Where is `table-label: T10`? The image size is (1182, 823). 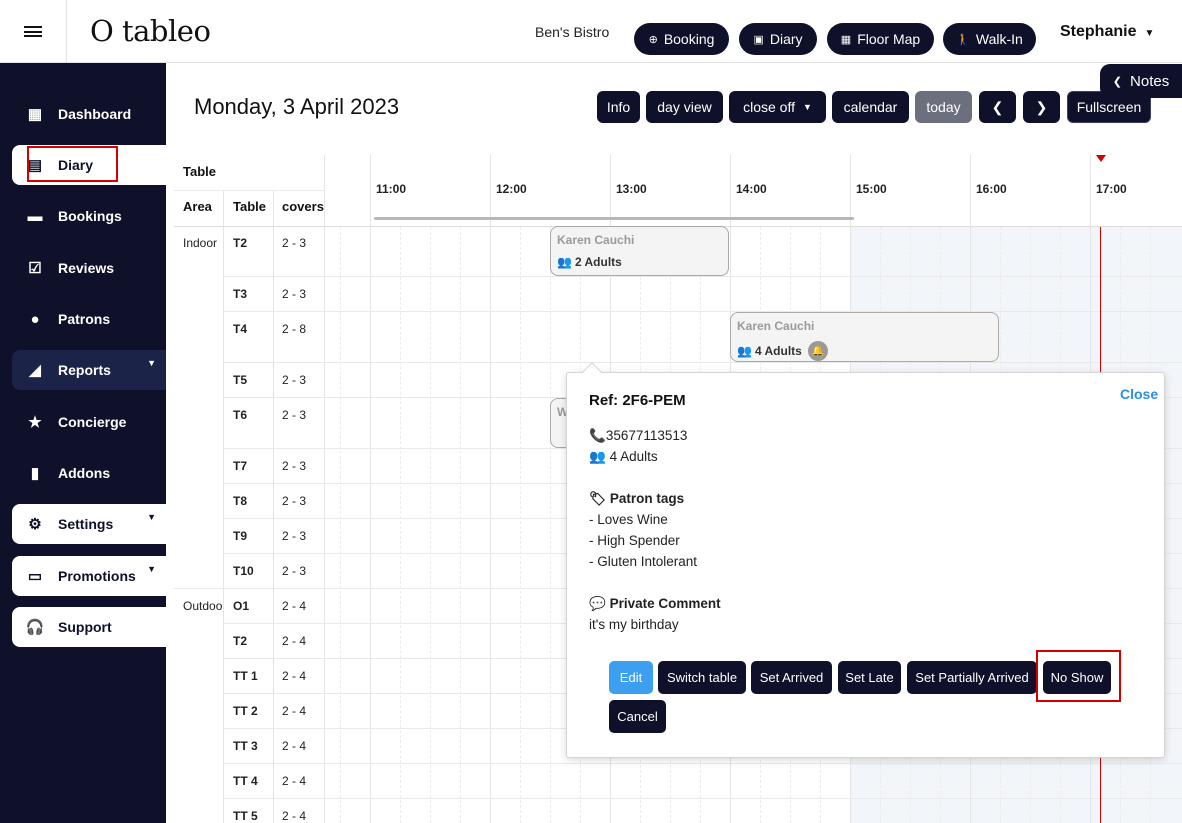
table-label: T10 is located at coordinates (243, 571).